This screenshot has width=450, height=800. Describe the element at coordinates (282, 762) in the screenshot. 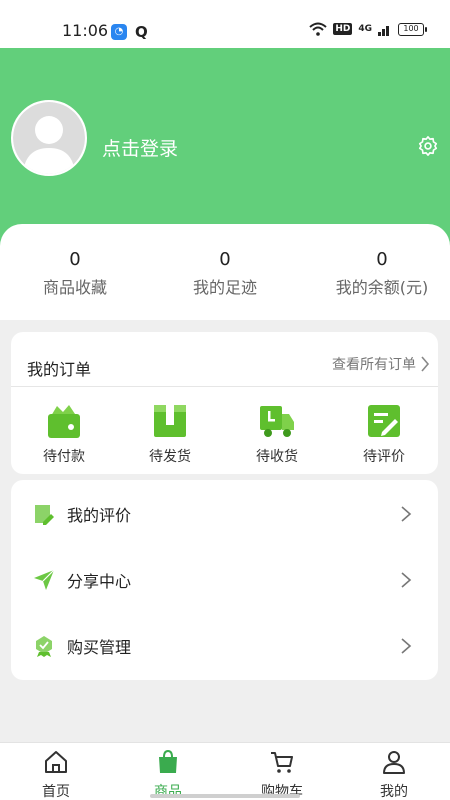

I see `cart-icon` at that location.